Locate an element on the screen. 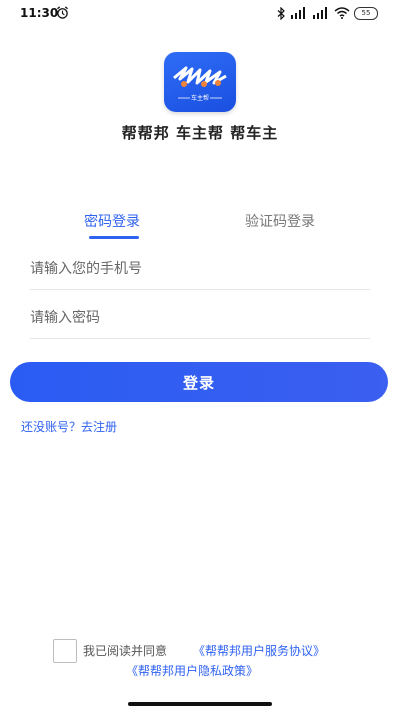 The width and height of the screenshot is (400, 711). battery-level: 55 is located at coordinates (366, 12).